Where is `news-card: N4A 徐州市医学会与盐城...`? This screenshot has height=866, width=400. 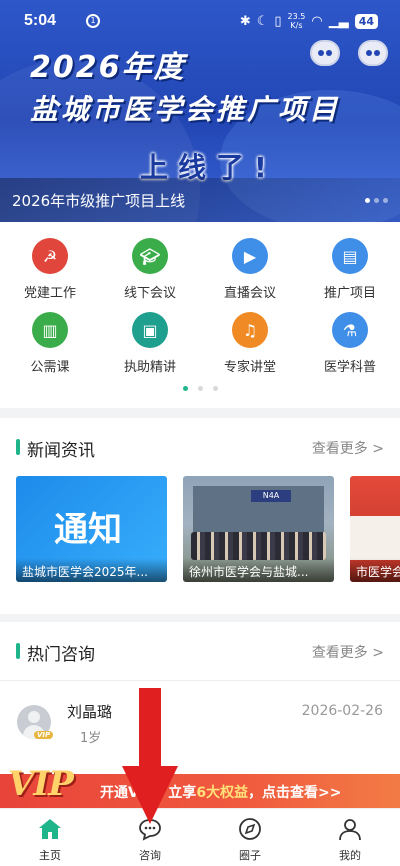 news-card: N4A 徐州市医学会与盐城... is located at coordinates (258, 529).